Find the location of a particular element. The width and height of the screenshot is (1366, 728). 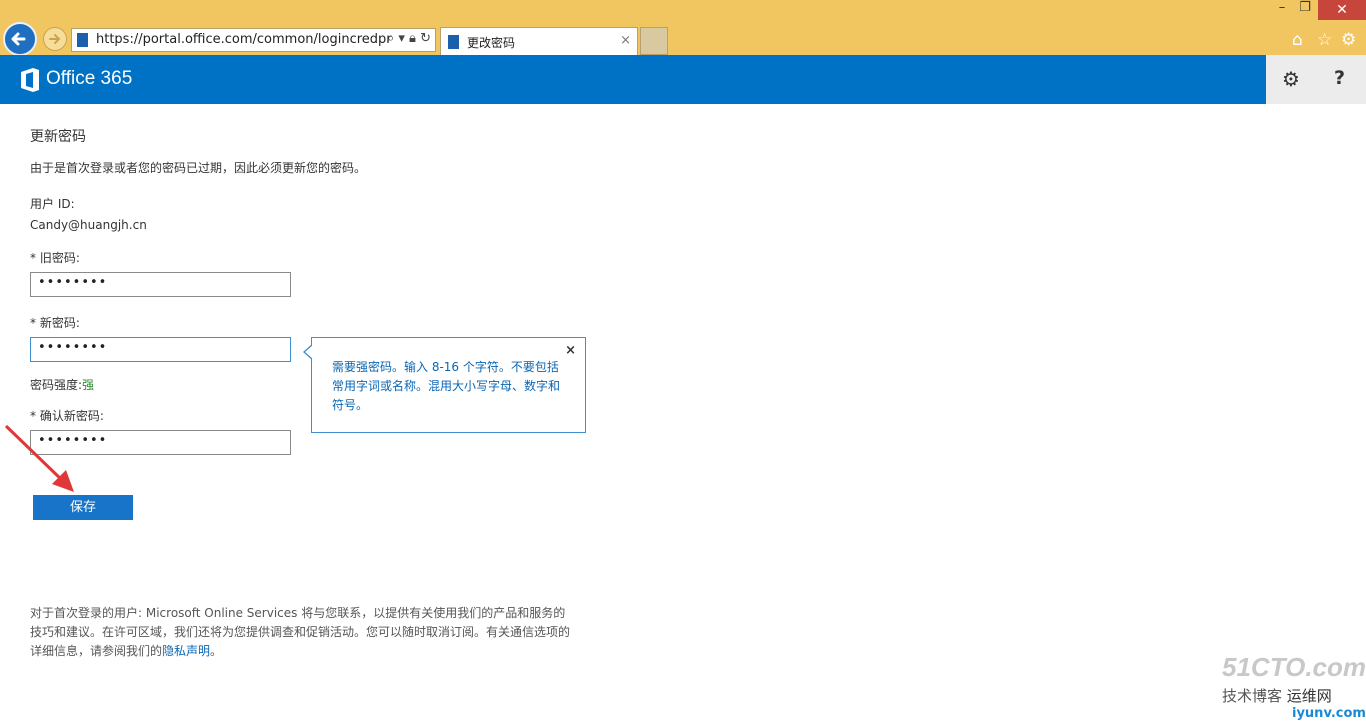

back-button is located at coordinates (20, 39).